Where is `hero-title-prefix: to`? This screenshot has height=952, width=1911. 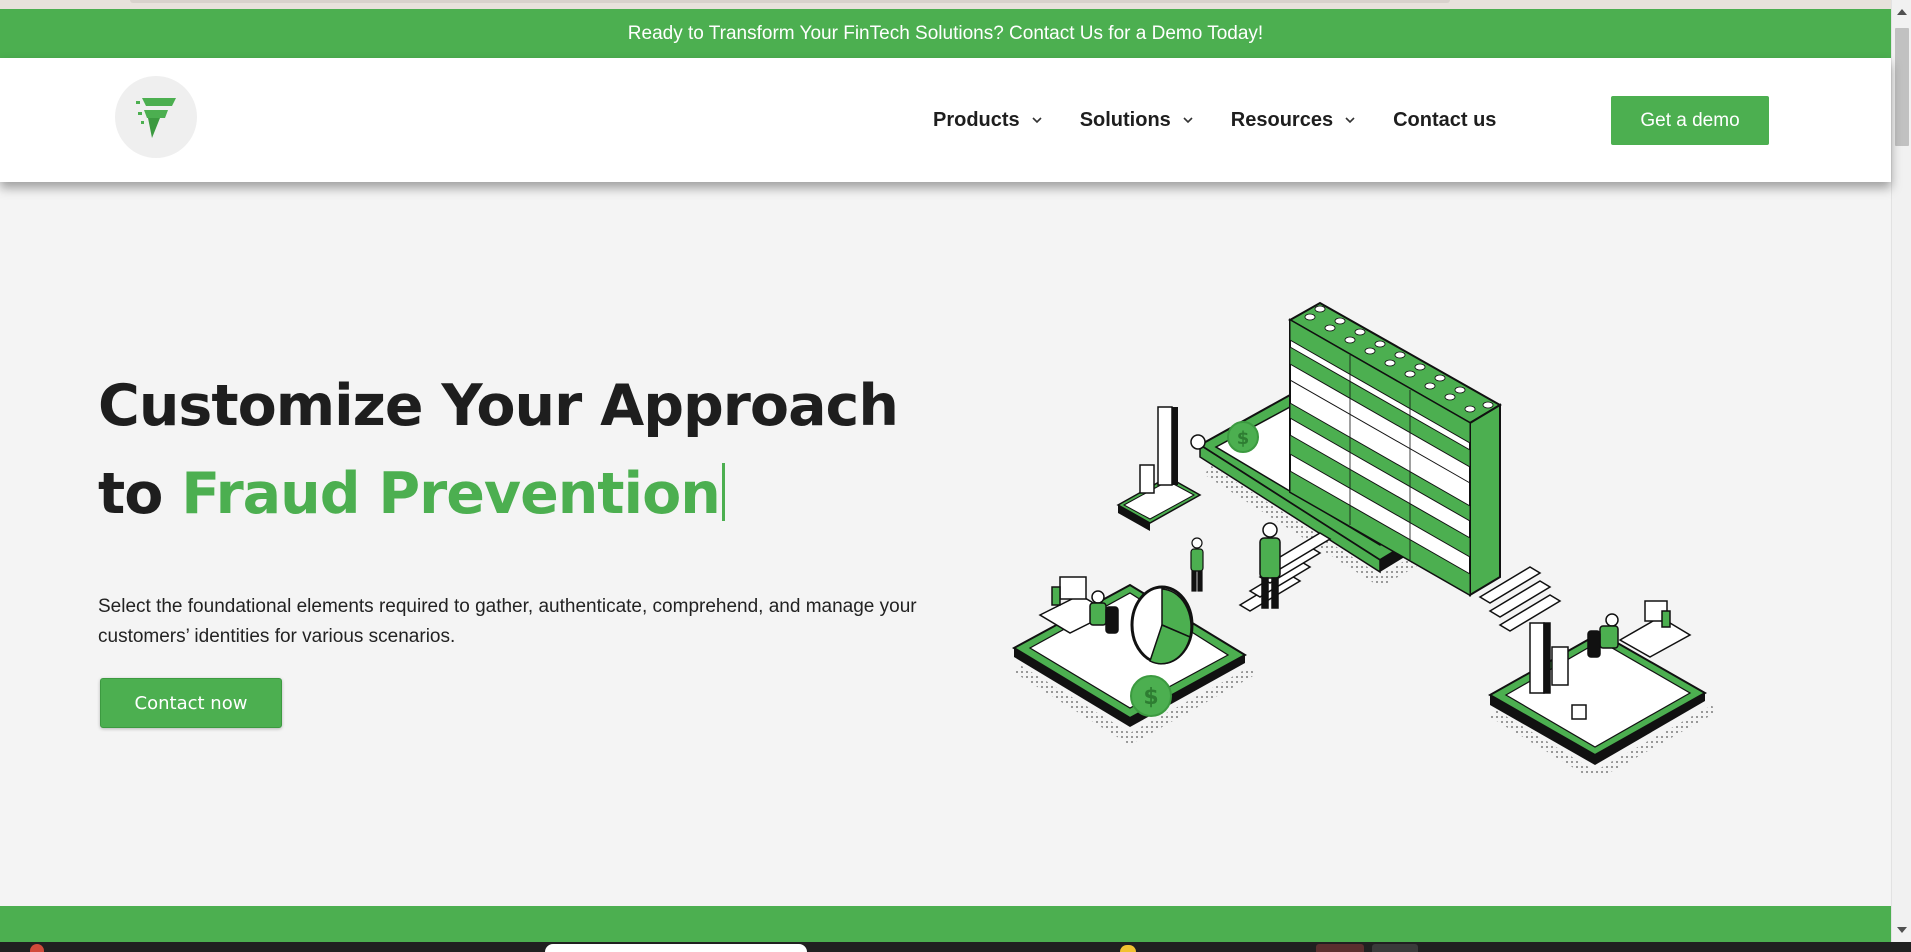
hero-title-prefix: to is located at coordinates (130, 494).